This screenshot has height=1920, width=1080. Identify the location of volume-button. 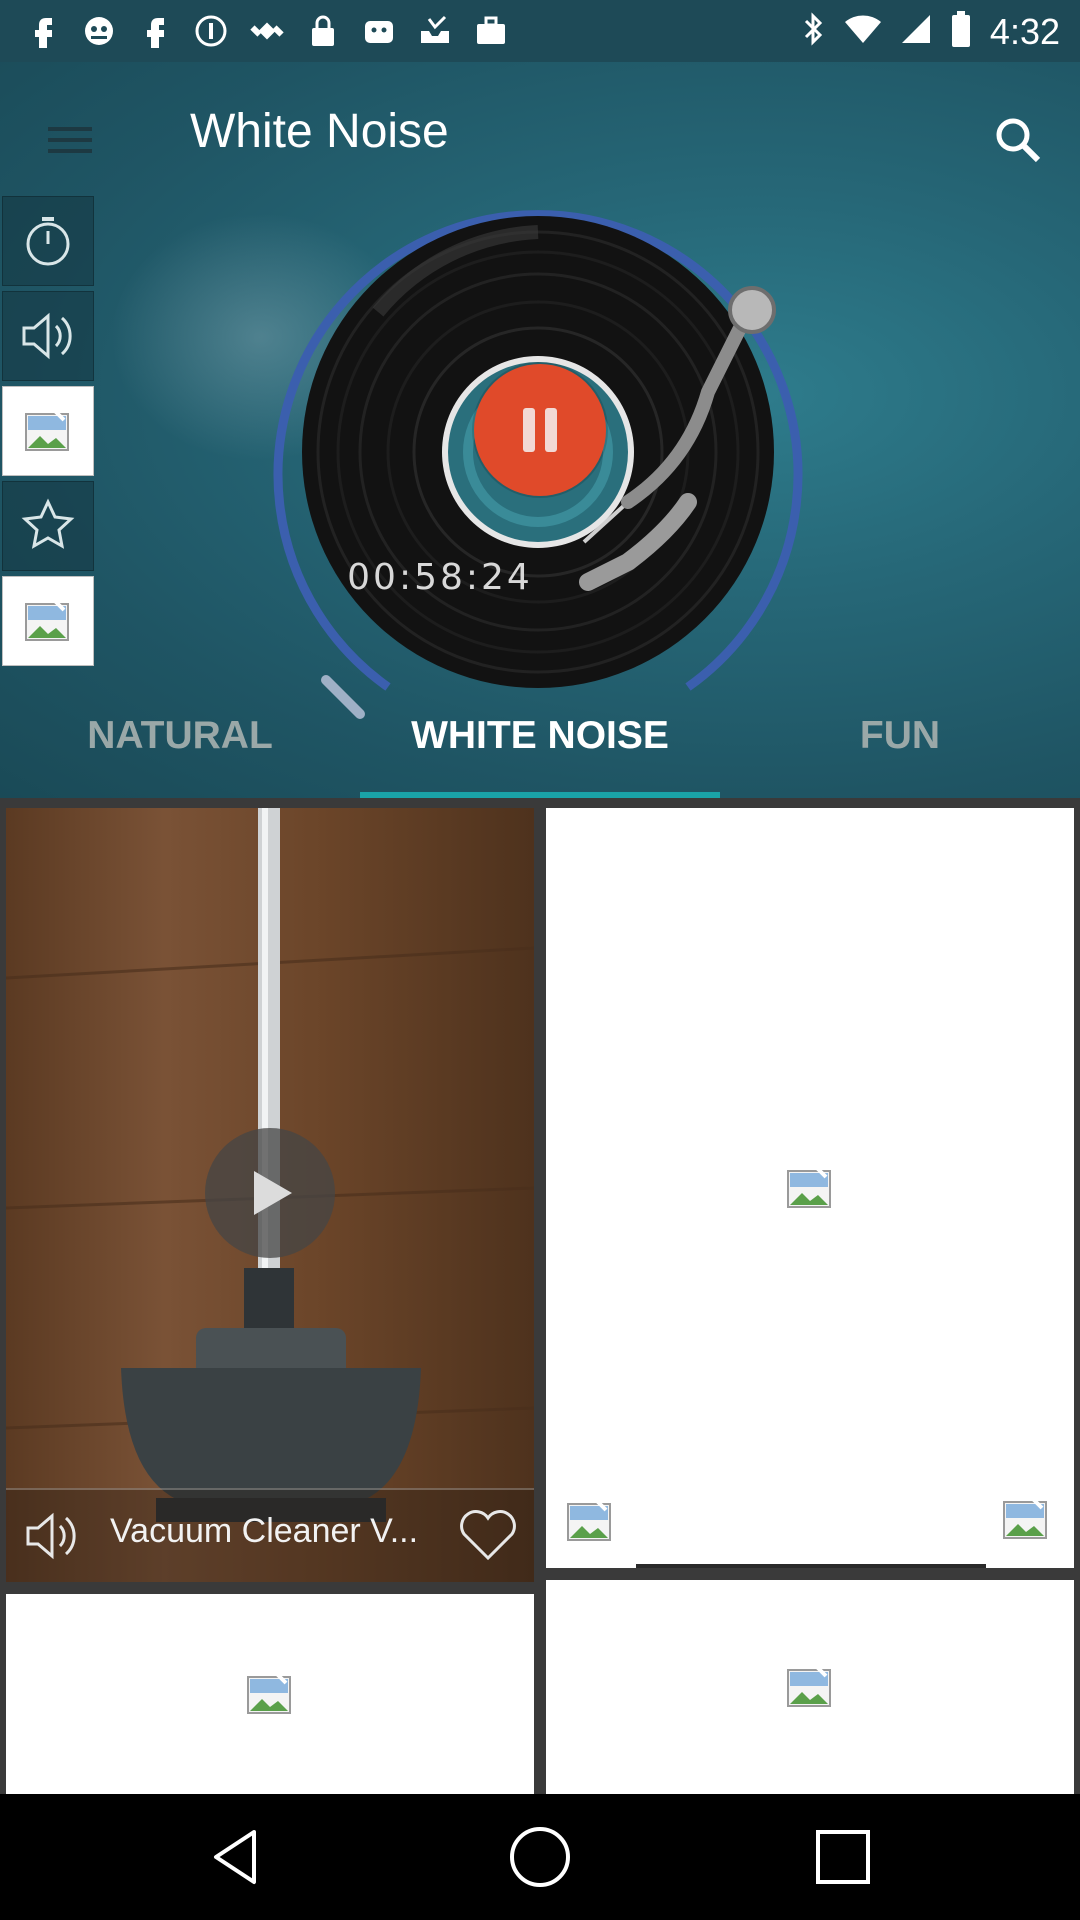
(48, 336).